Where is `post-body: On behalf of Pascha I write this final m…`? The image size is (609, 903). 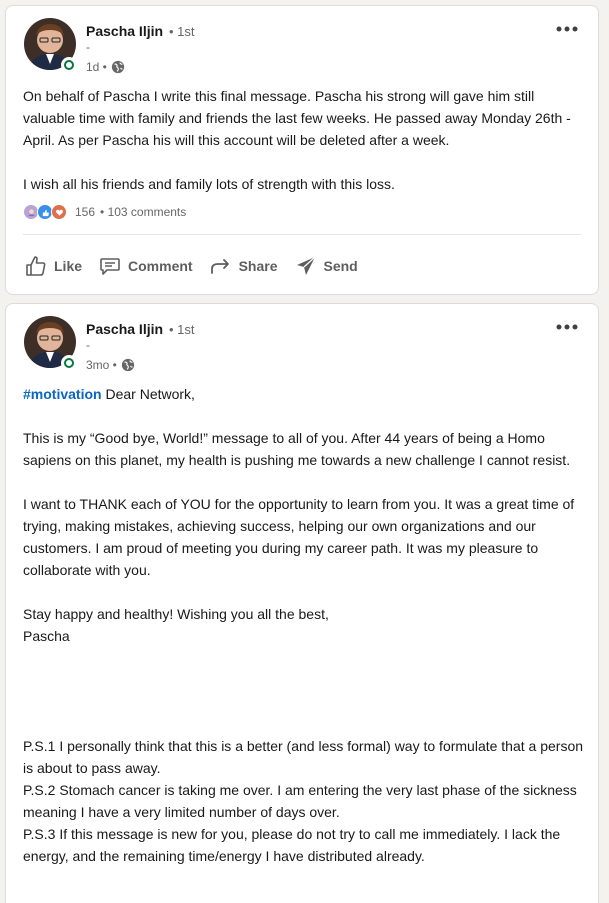
post-body: On behalf of Pascha I write this final m… is located at coordinates (305, 140).